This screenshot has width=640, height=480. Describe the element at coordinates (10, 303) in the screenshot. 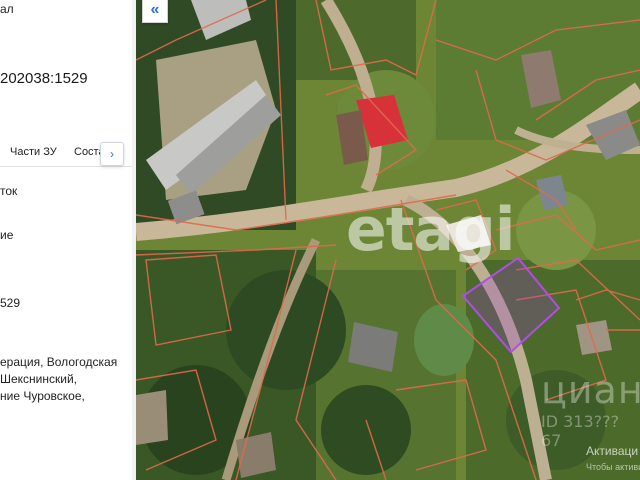

I see `field-value-3: 529` at that location.